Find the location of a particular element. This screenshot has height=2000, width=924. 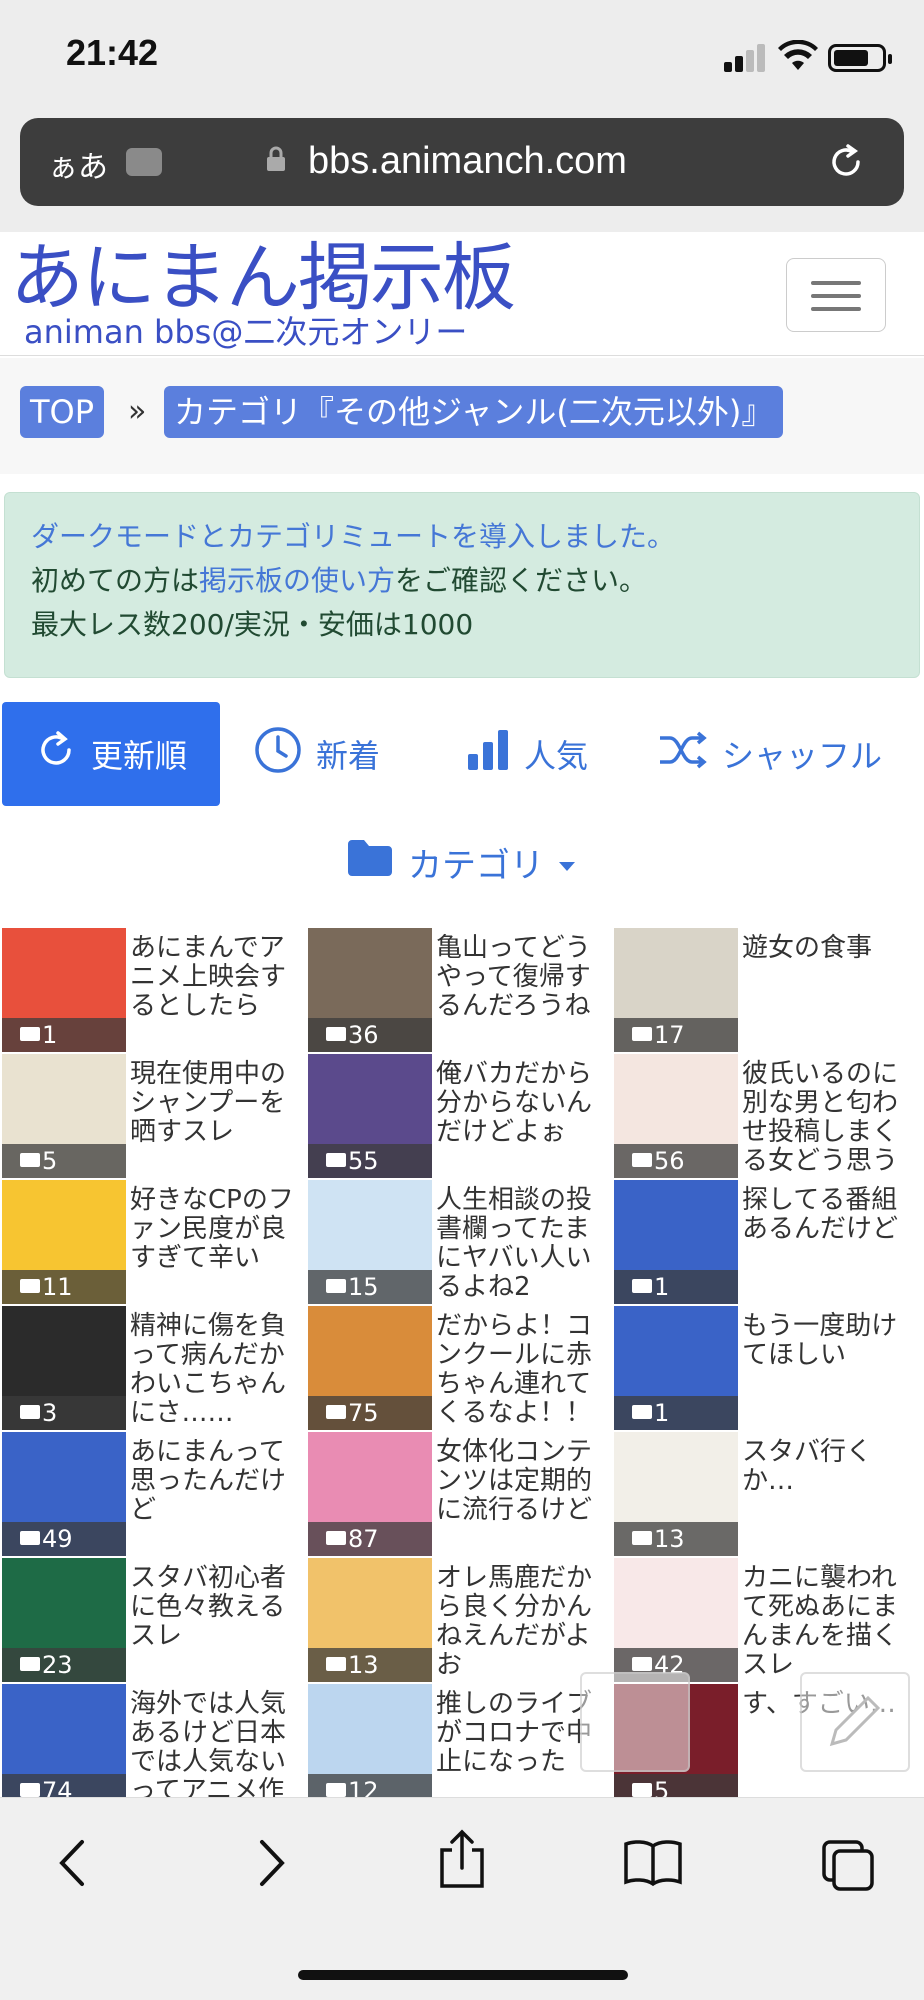

site-logo: あにまん掲示板 is located at coordinates (263, 278).